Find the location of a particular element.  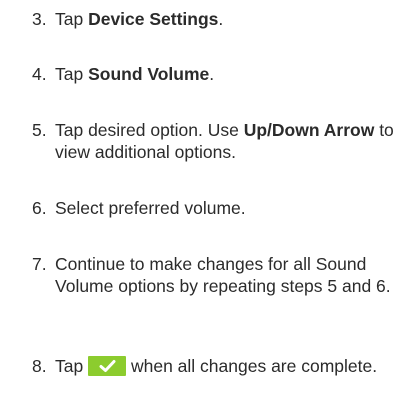

step-number: 6. is located at coordinates (39, 208).